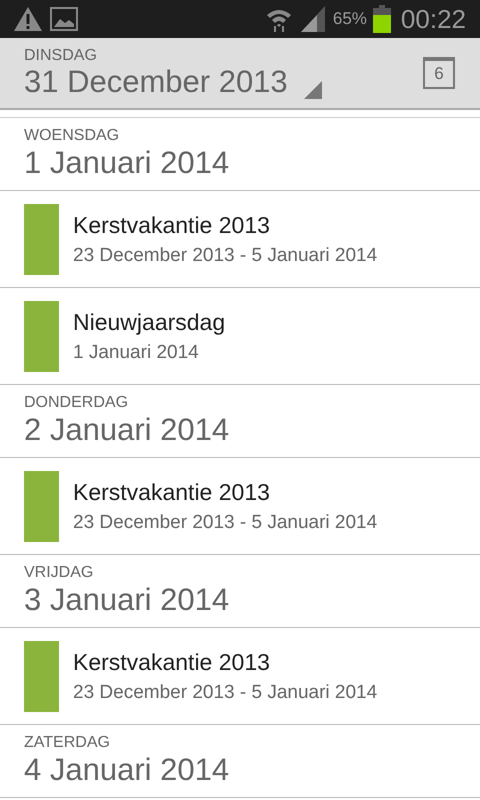  Describe the element at coordinates (77, 403) in the screenshot. I see `weekday-label: DONDERDAG` at that location.